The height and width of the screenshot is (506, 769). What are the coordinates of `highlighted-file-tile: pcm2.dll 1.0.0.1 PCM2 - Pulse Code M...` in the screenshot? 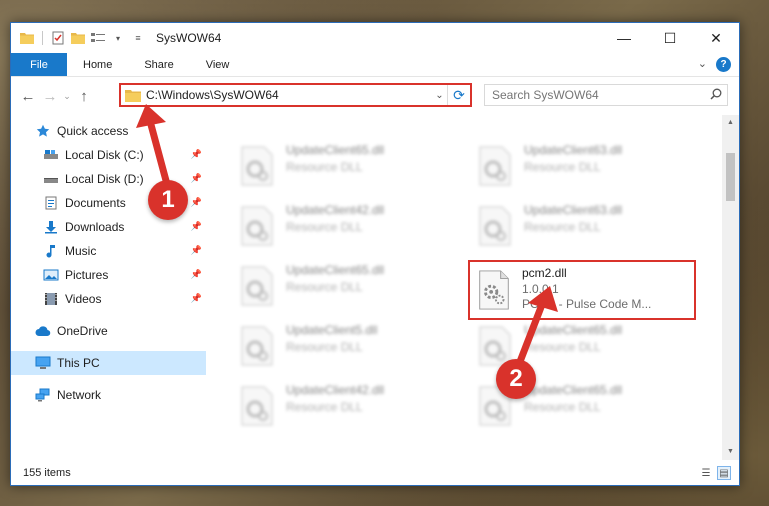 It's located at (582, 290).